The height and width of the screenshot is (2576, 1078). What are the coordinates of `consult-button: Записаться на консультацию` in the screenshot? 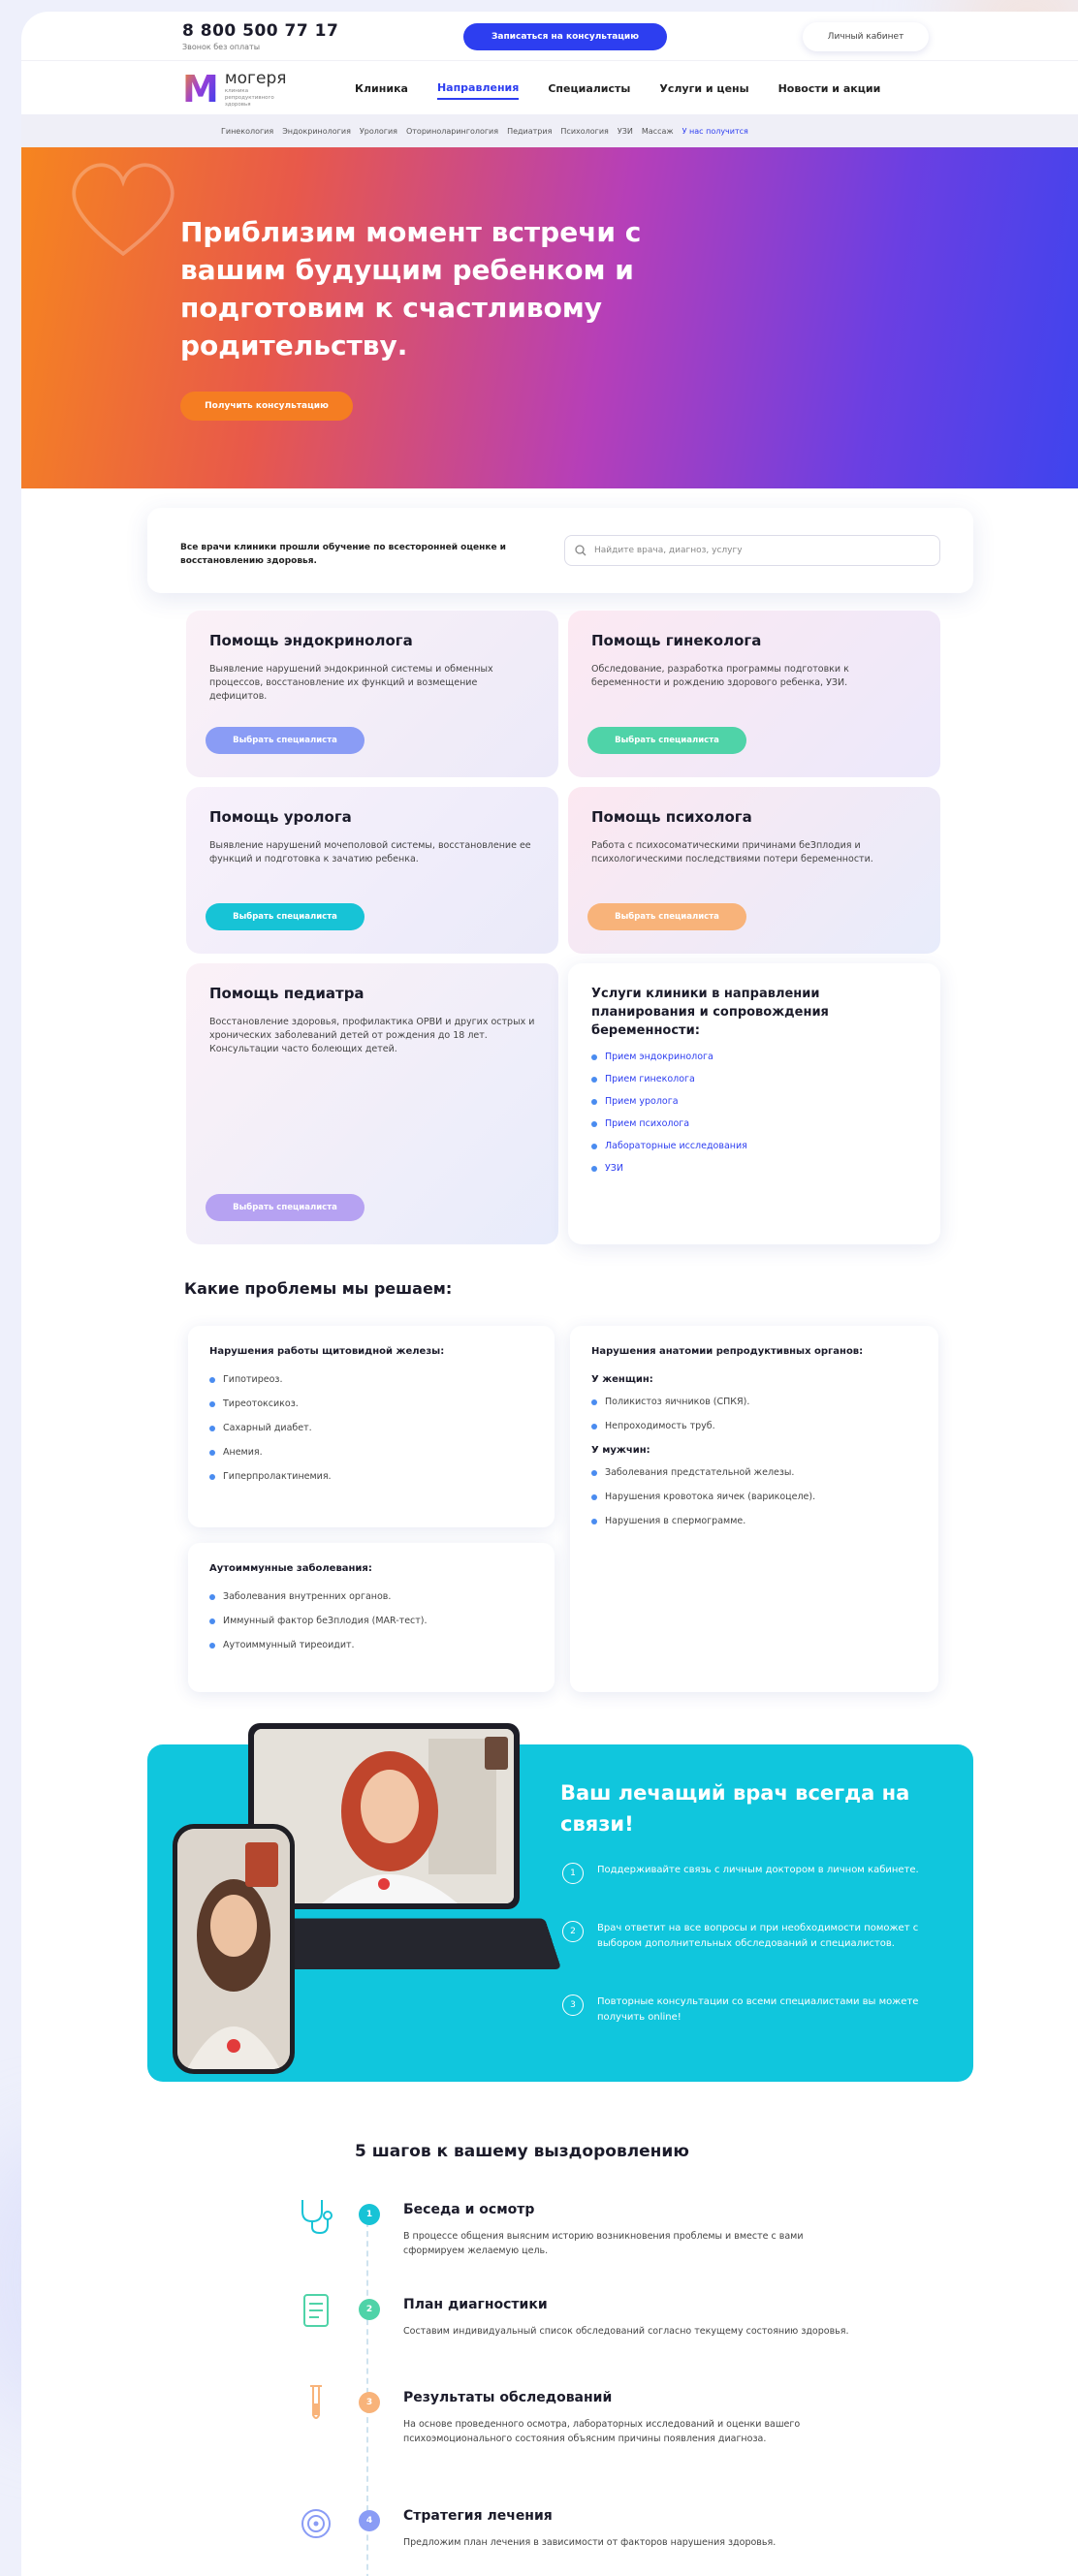 It's located at (565, 36).